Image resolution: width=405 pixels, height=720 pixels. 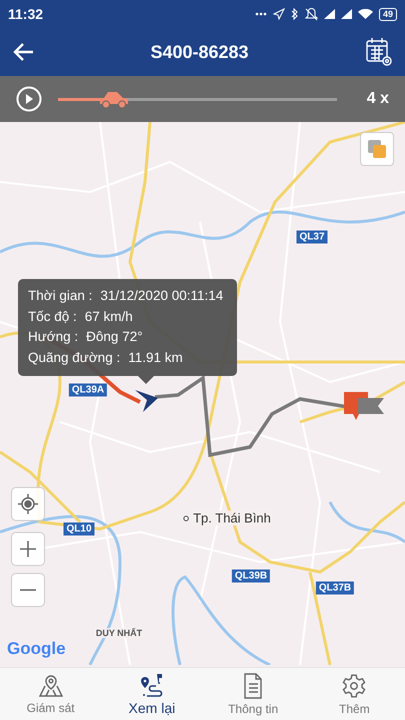 I want to click on plus-icon, so click(x=28, y=549).